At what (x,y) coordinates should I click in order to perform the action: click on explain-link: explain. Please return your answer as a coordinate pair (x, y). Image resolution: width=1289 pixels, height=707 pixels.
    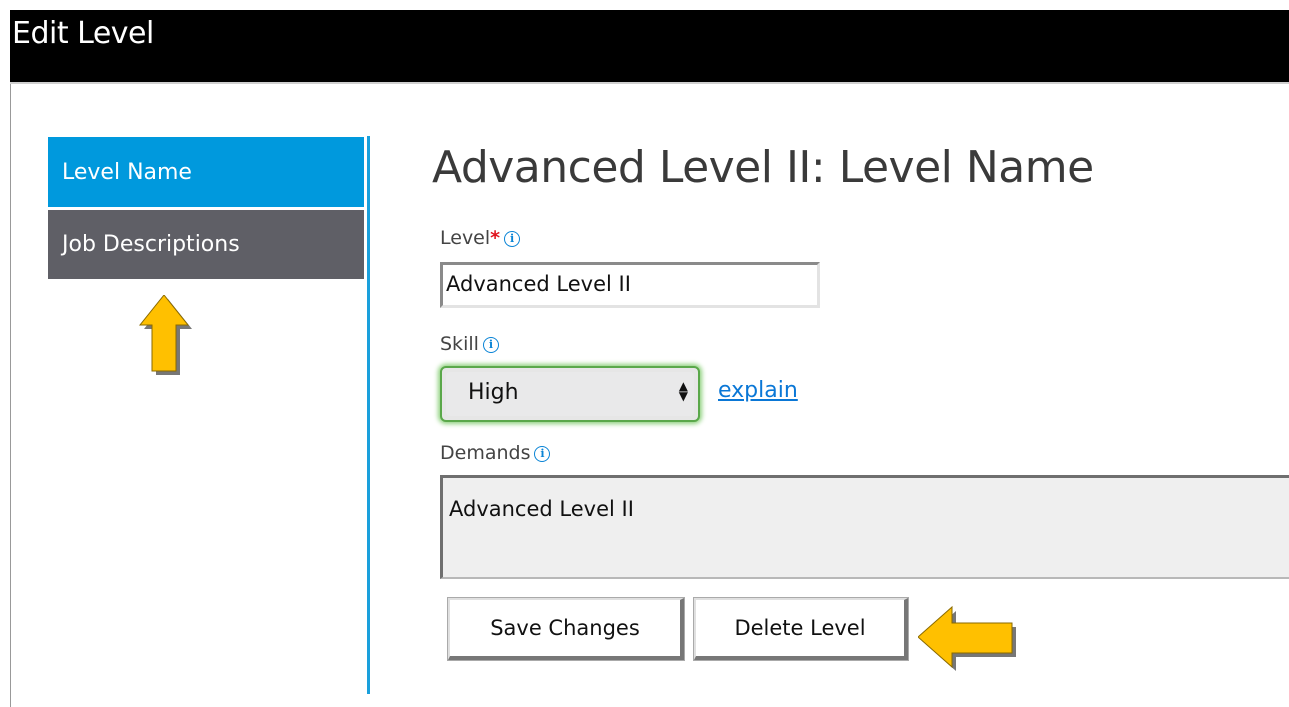
    Looking at the image, I should click on (758, 390).